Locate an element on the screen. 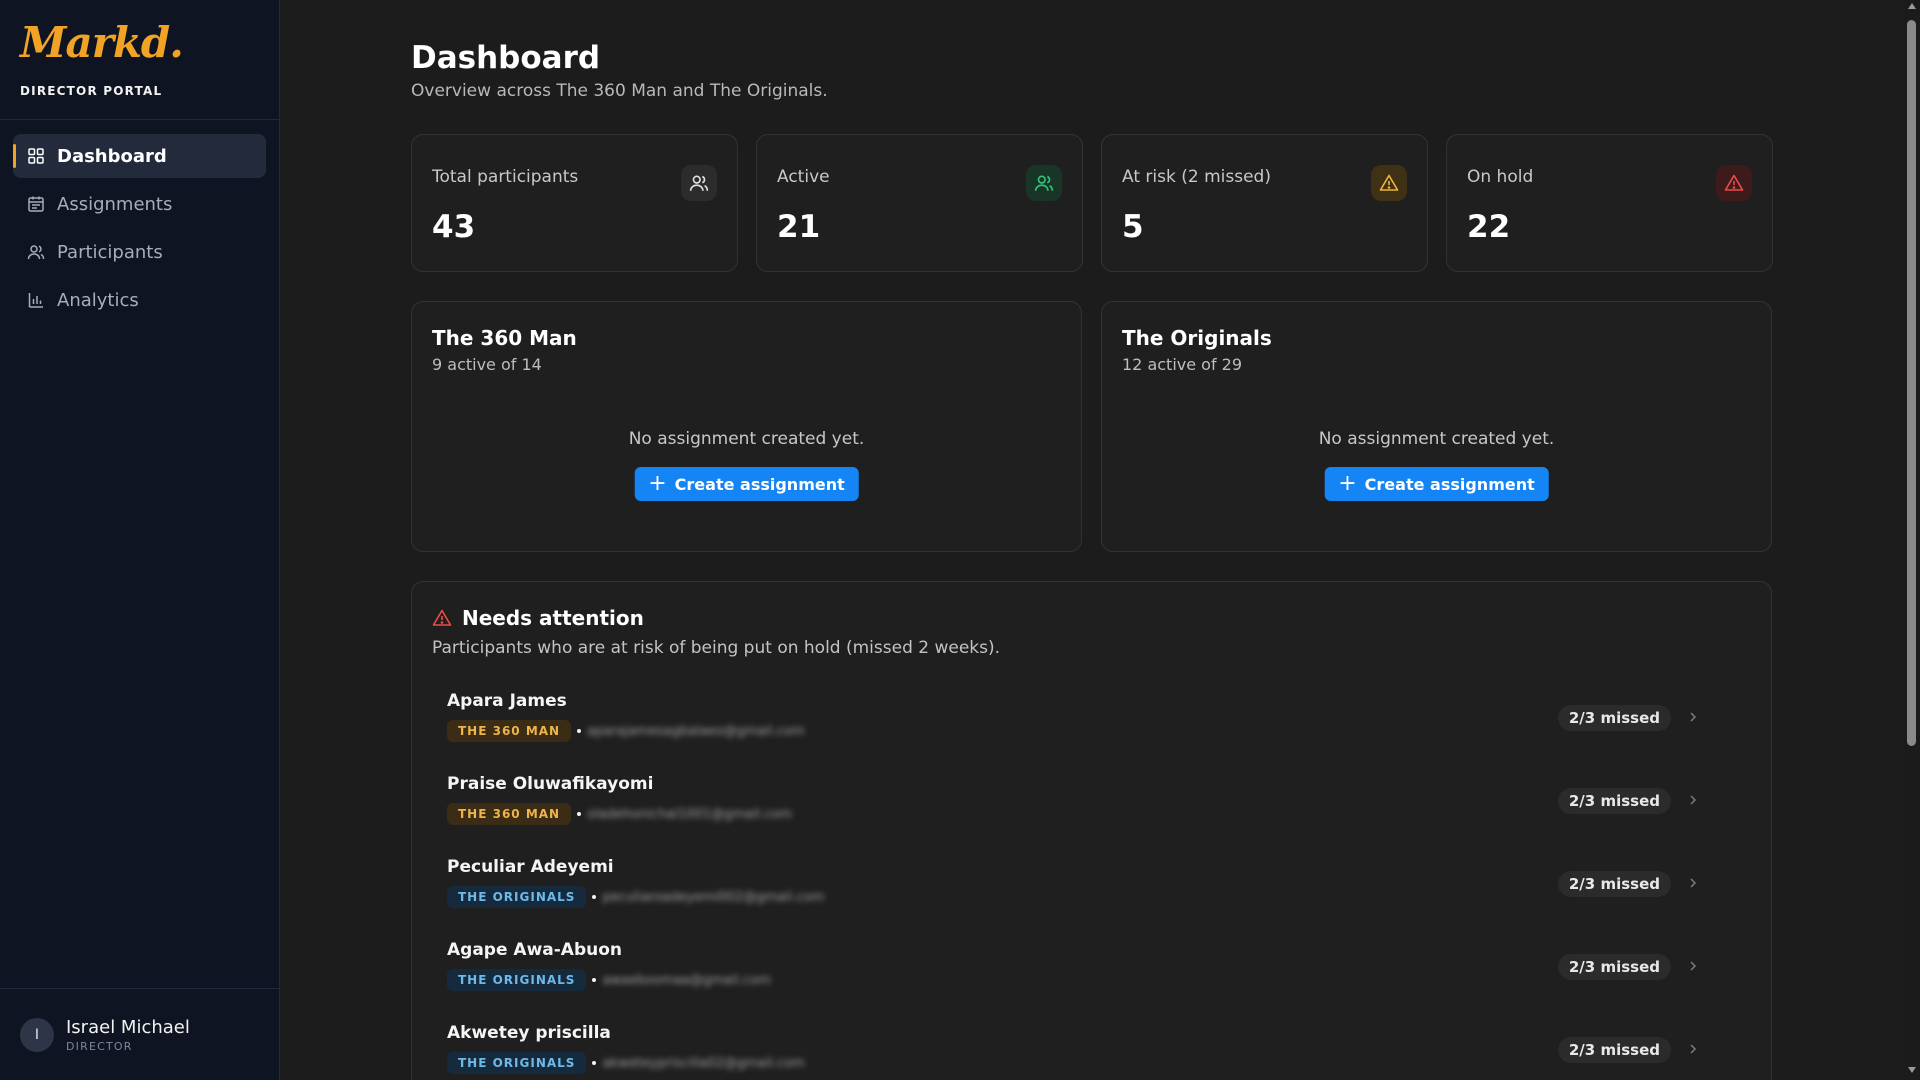 The height and width of the screenshot is (1080, 1920). participant-email: akweteypriscilla02@gmail.com is located at coordinates (703, 1063).